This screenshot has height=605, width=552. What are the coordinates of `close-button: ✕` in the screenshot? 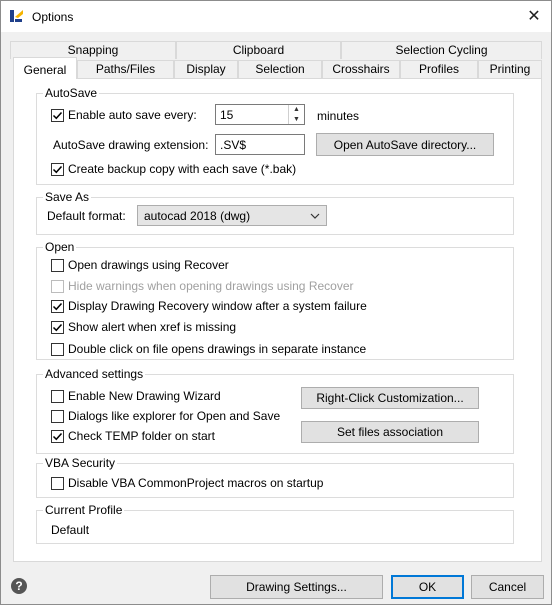 It's located at (534, 16).